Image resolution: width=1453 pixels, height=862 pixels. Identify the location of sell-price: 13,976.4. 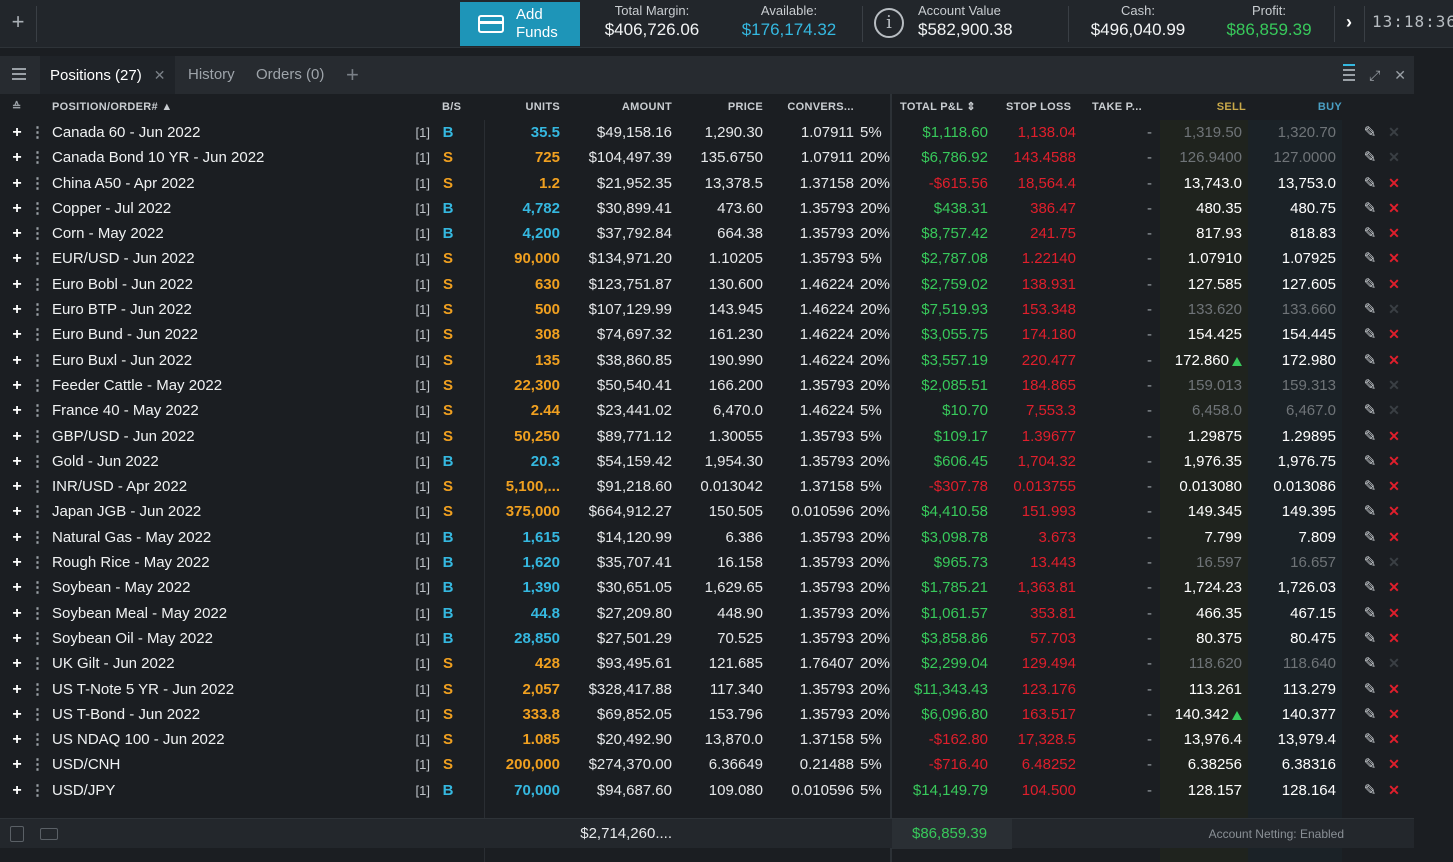
(1202, 739).